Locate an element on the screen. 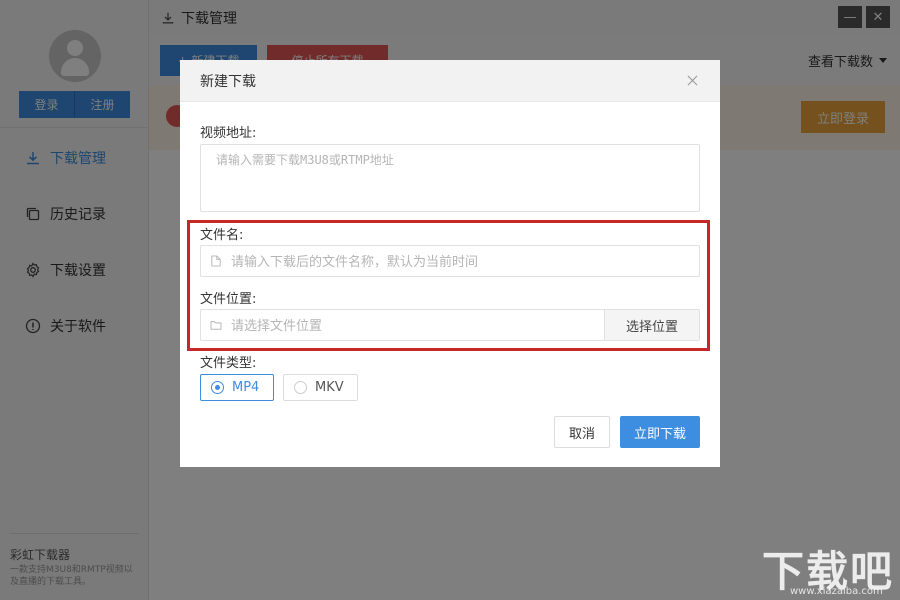 Image resolution: width=900 pixels, height=600 pixels. file-location-label: 文件位置: is located at coordinates (228, 299).